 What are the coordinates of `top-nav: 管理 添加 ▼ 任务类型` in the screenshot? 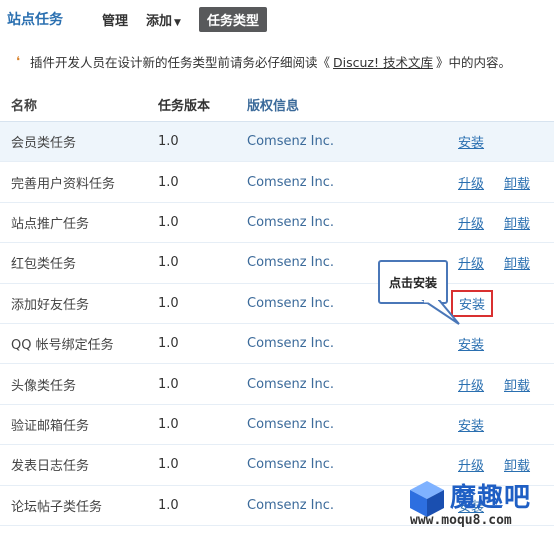 It's located at (184, 19).